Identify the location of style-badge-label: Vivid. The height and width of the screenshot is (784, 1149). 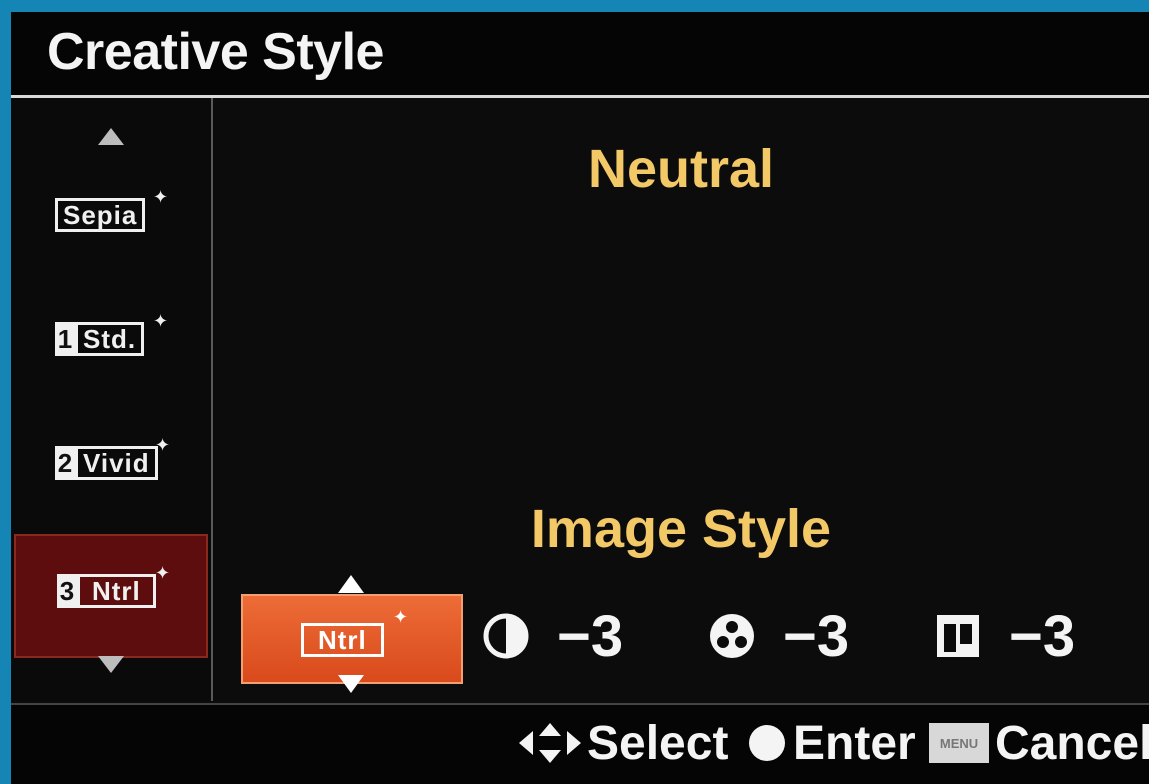
(116, 463).